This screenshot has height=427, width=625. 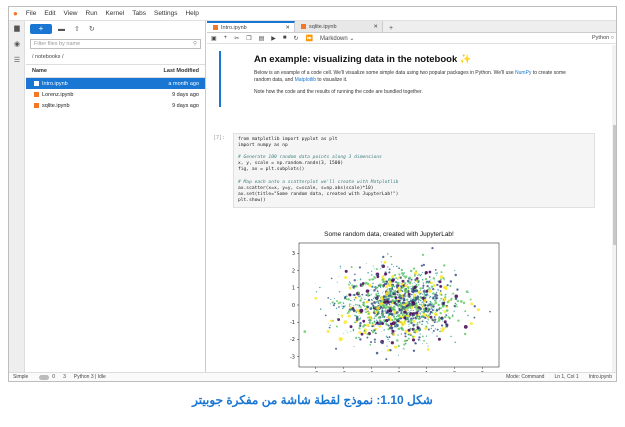 I want to click on breadcrumb: / notebooks /, so click(x=115, y=57).